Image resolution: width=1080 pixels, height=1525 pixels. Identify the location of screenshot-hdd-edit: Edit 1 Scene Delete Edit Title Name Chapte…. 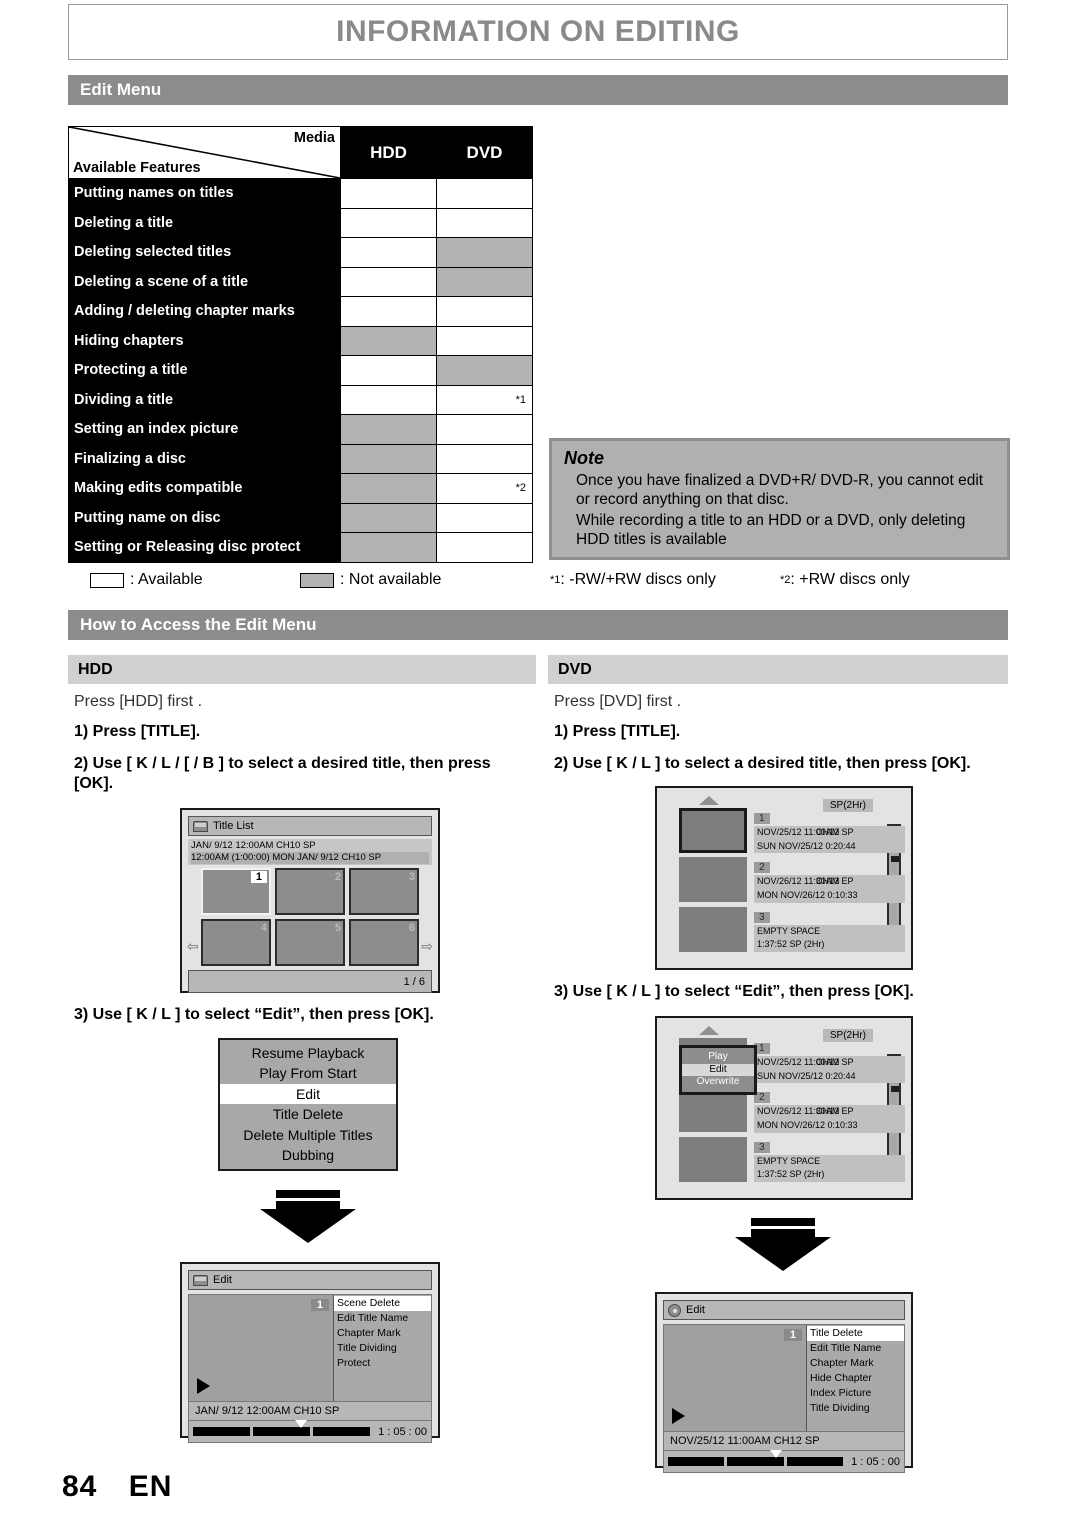
(310, 1352).